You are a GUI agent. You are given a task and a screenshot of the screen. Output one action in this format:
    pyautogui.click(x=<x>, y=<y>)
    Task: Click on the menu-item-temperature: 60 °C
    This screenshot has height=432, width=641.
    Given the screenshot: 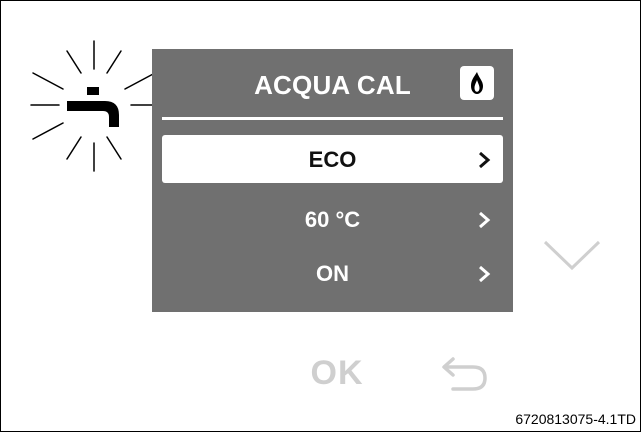 What is the action you would take?
    pyautogui.click(x=332, y=219)
    